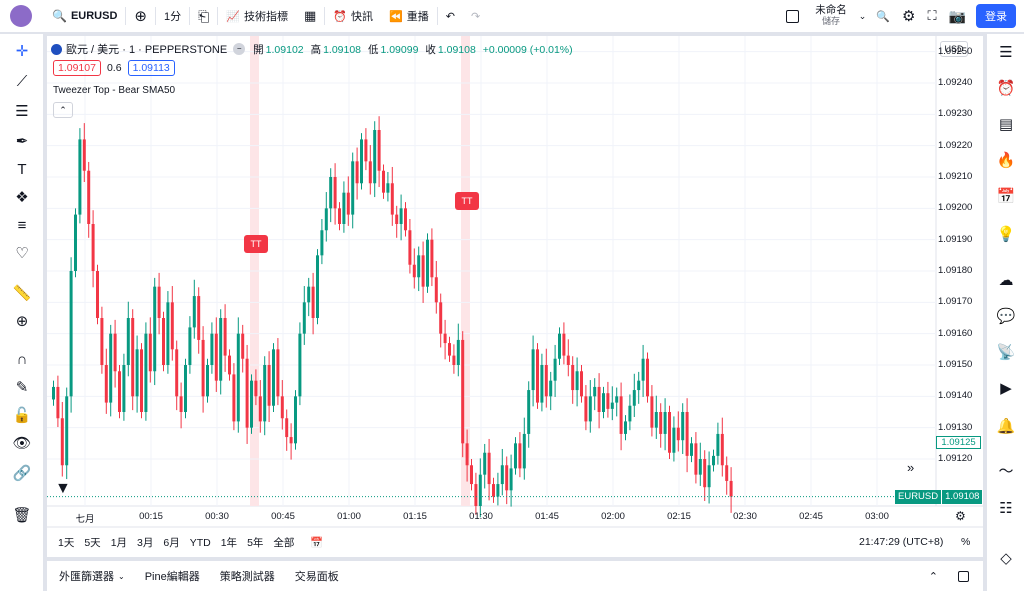  What do you see at coordinates (362, 17) in the screenshot?
I see `alert-label: 快訊` at bounding box center [362, 17].